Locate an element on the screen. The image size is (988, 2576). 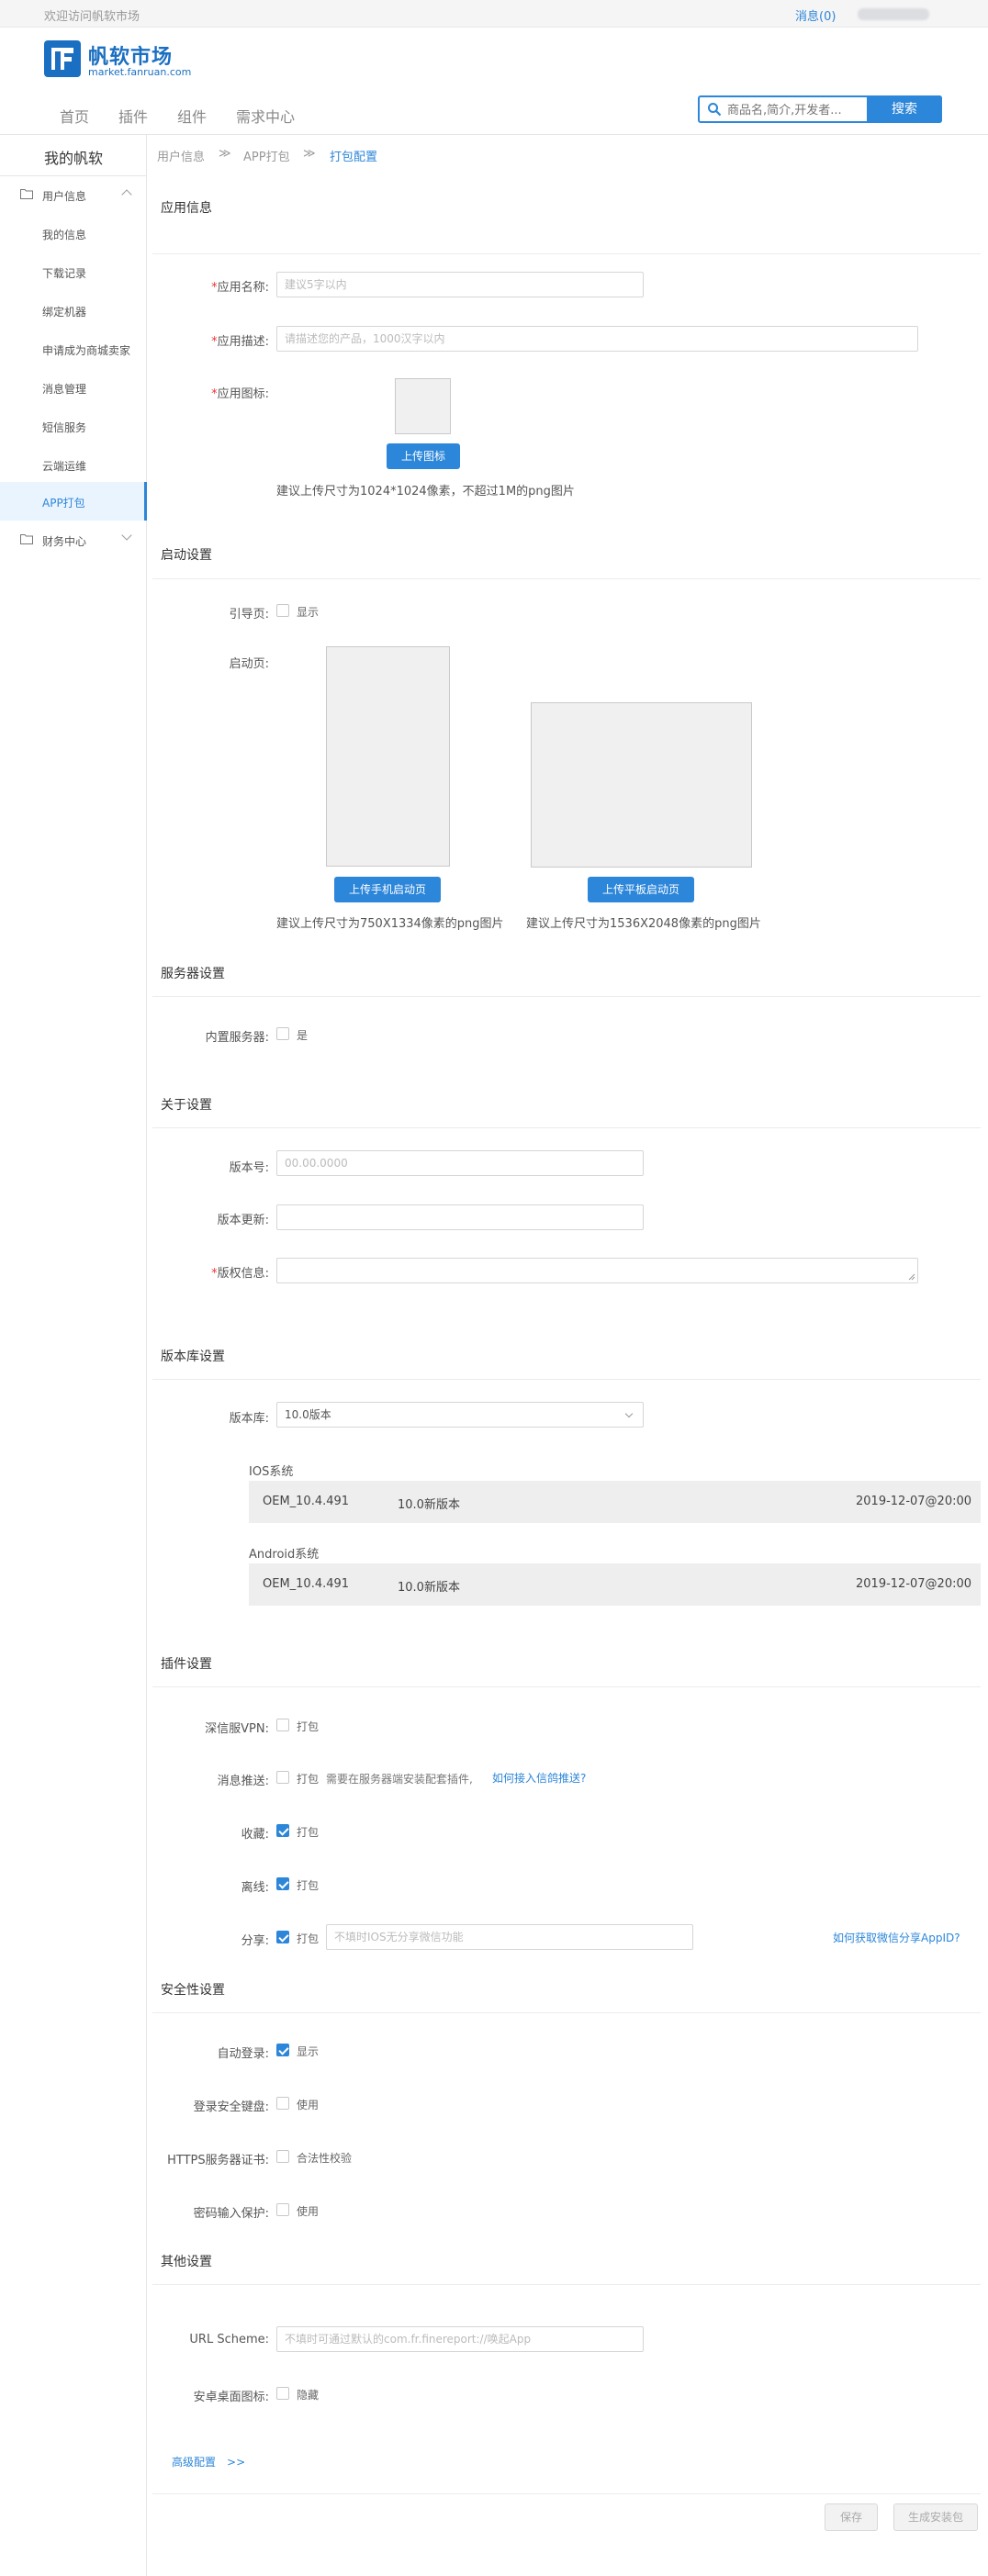
upload-icon-button: 上传图标 is located at coordinates (423, 456).